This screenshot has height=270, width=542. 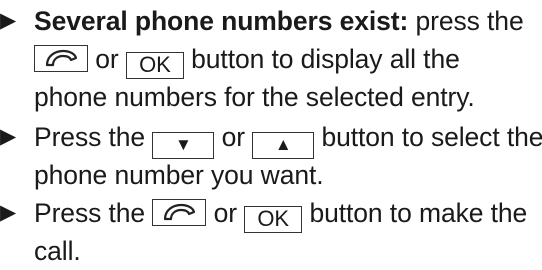 I want to click on step-1-or: or, so click(x=107, y=59).